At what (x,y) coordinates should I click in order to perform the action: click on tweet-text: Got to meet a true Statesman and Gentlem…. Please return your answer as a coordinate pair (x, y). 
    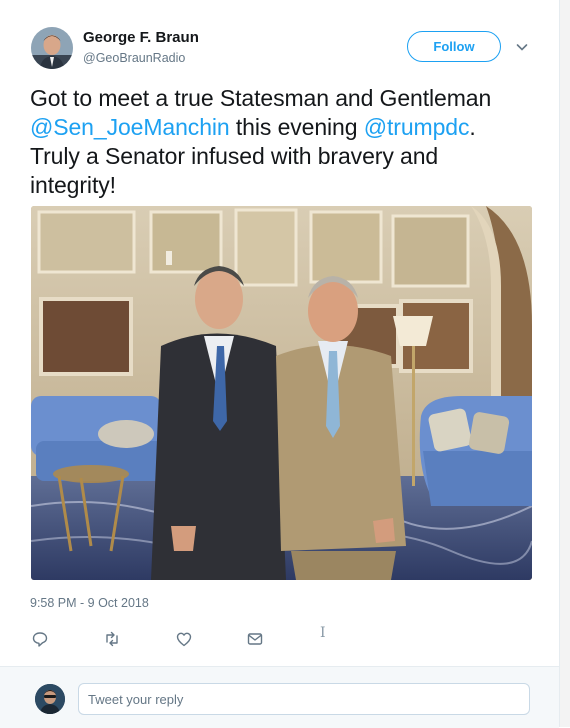
    Looking at the image, I should click on (280, 142).